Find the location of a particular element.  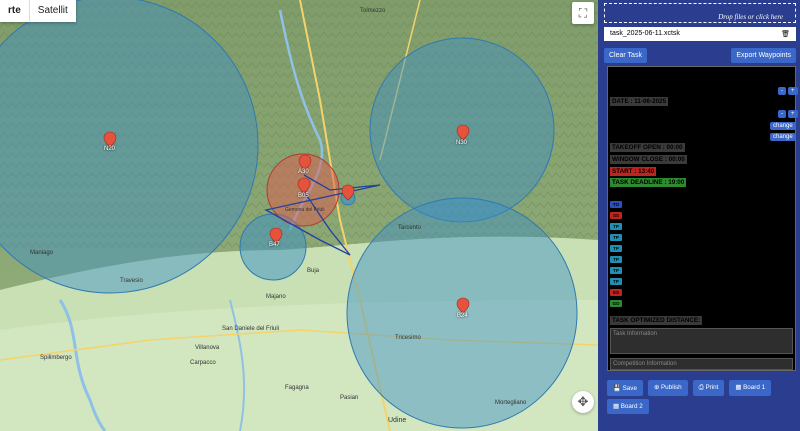

crosshair-icon: ✥ is located at coordinates (583, 401).